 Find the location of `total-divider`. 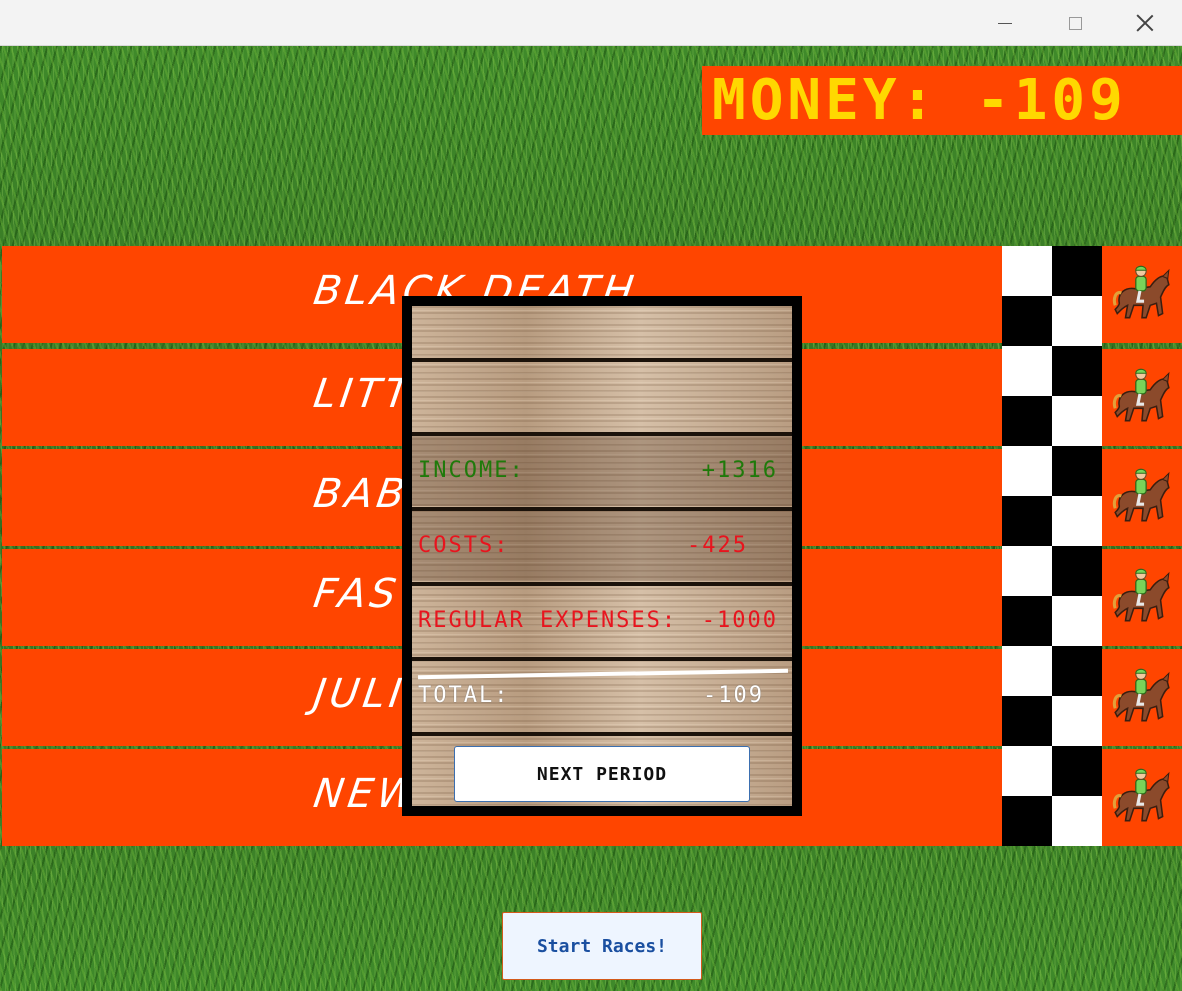

total-divider is located at coordinates (603, 674).